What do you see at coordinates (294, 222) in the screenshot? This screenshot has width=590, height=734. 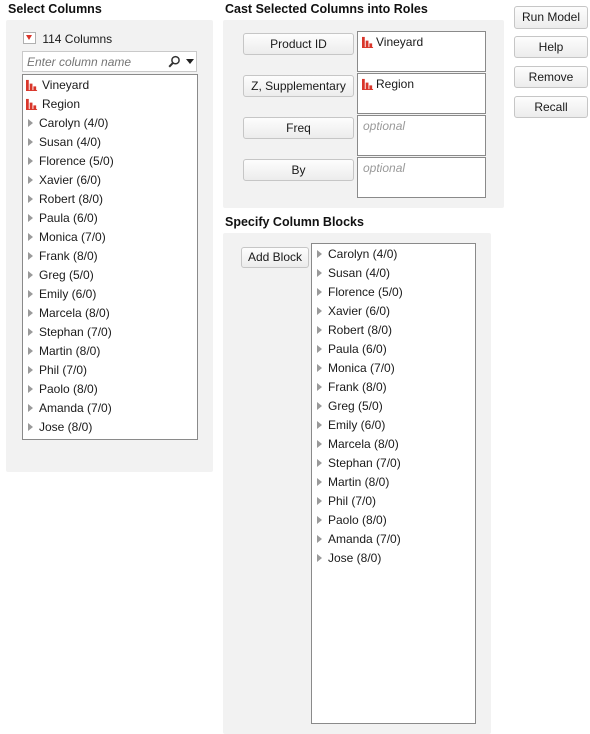 I see `blocks-title: Specify Column Blocks` at bounding box center [294, 222].